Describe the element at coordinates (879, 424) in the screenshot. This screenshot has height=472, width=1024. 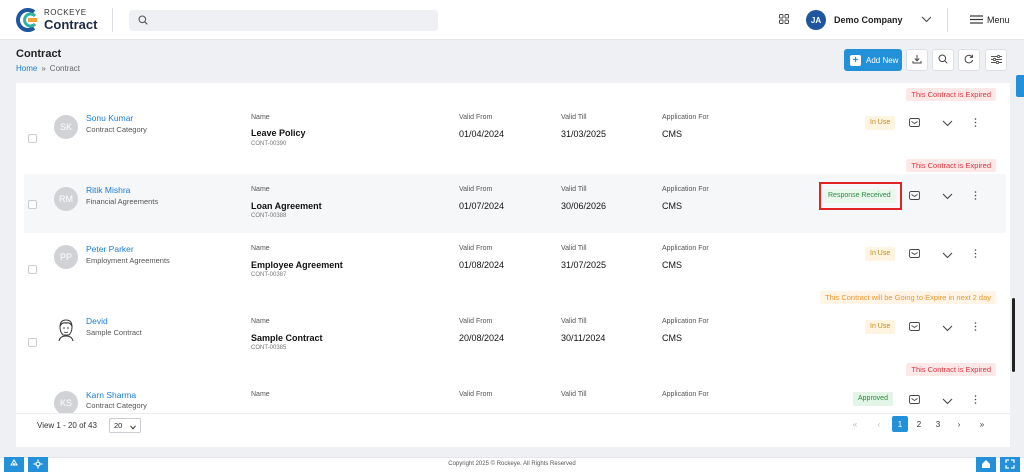
I see `prev-page-icon: ‹` at that location.